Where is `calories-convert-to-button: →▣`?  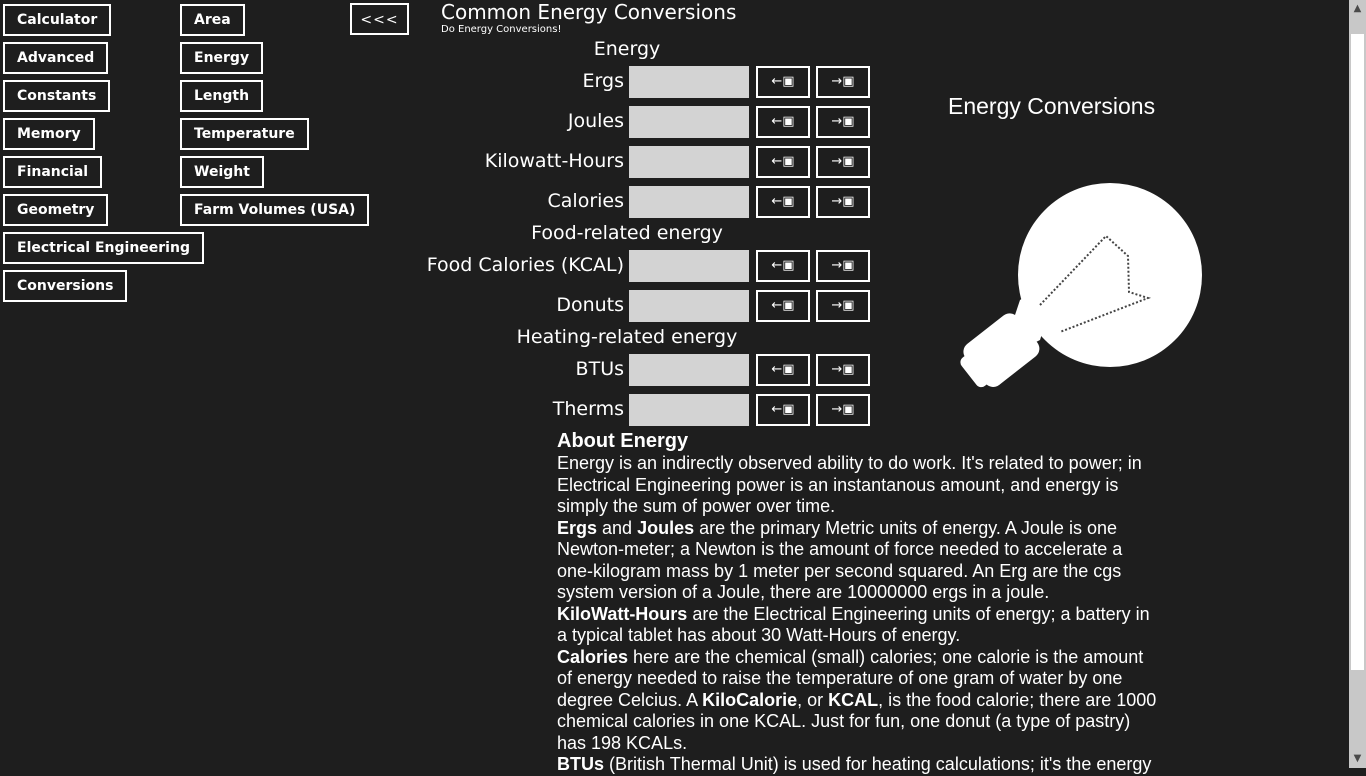
calories-convert-to-button: →▣ is located at coordinates (843, 202).